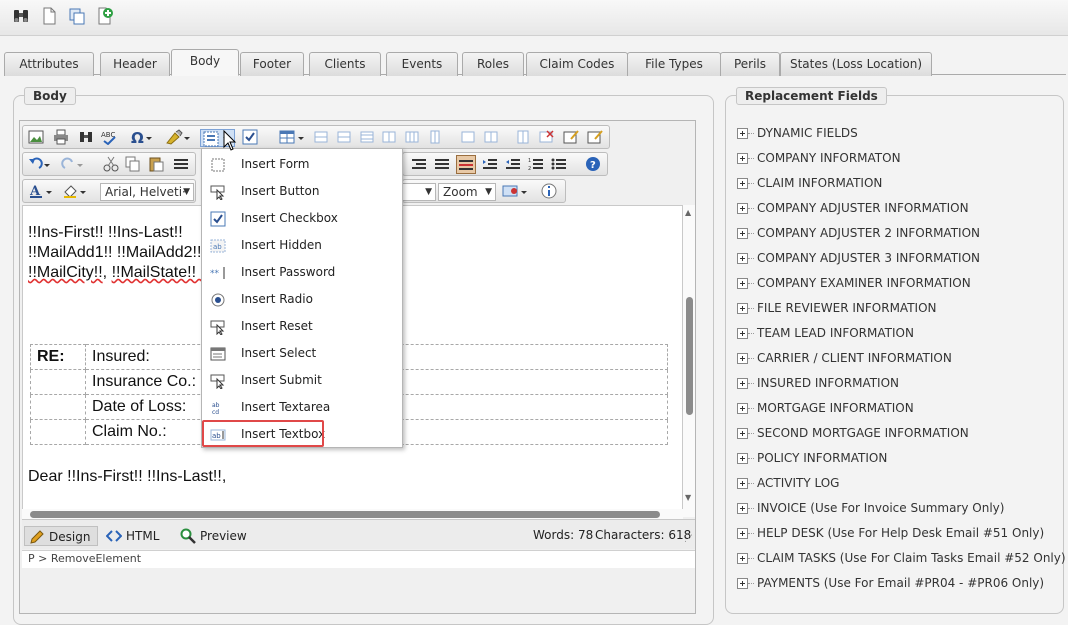  I want to click on tree-item: SECOND MORTGAGE INFORMATION, so click(853, 433).